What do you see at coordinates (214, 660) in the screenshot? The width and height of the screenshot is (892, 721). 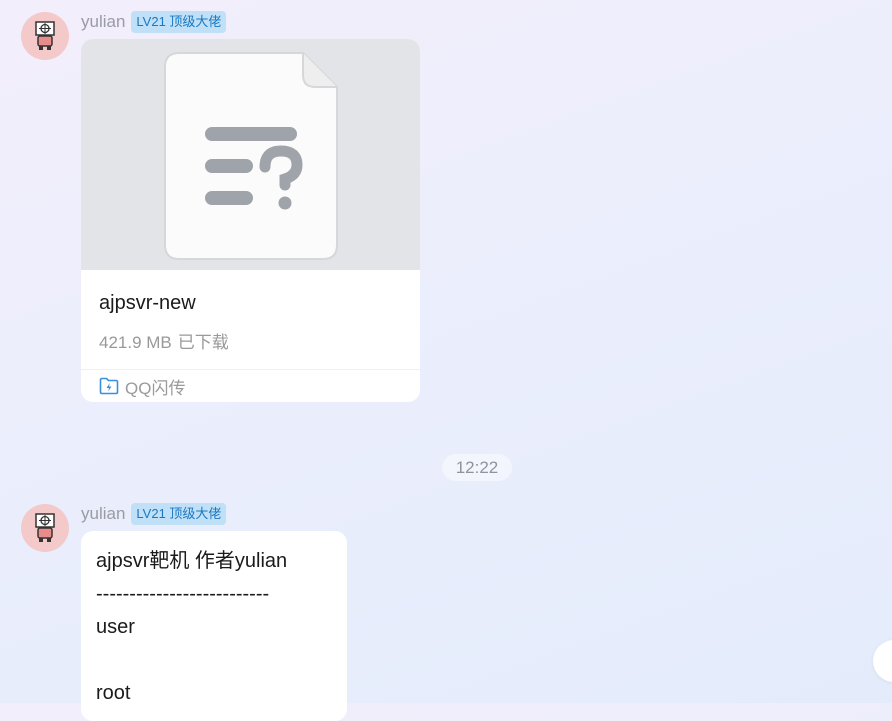 I see `message-line` at bounding box center [214, 660].